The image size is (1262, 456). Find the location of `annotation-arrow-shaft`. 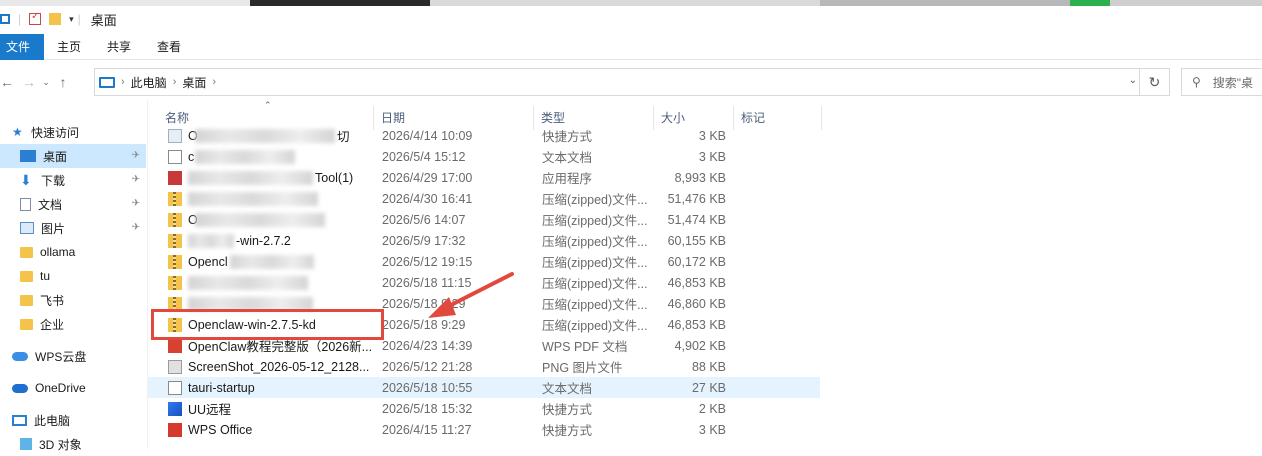

annotation-arrow-shaft is located at coordinates (479, 290).